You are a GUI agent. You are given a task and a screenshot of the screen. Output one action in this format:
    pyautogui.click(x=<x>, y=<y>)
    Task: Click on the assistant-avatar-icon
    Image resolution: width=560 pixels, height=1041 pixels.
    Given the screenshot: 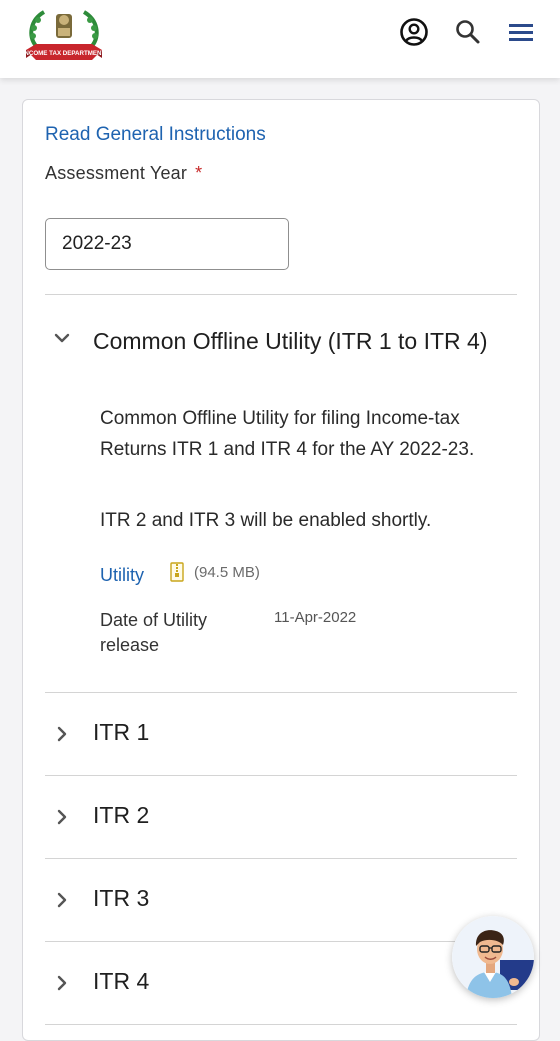 What is the action you would take?
    pyautogui.click(x=493, y=957)
    